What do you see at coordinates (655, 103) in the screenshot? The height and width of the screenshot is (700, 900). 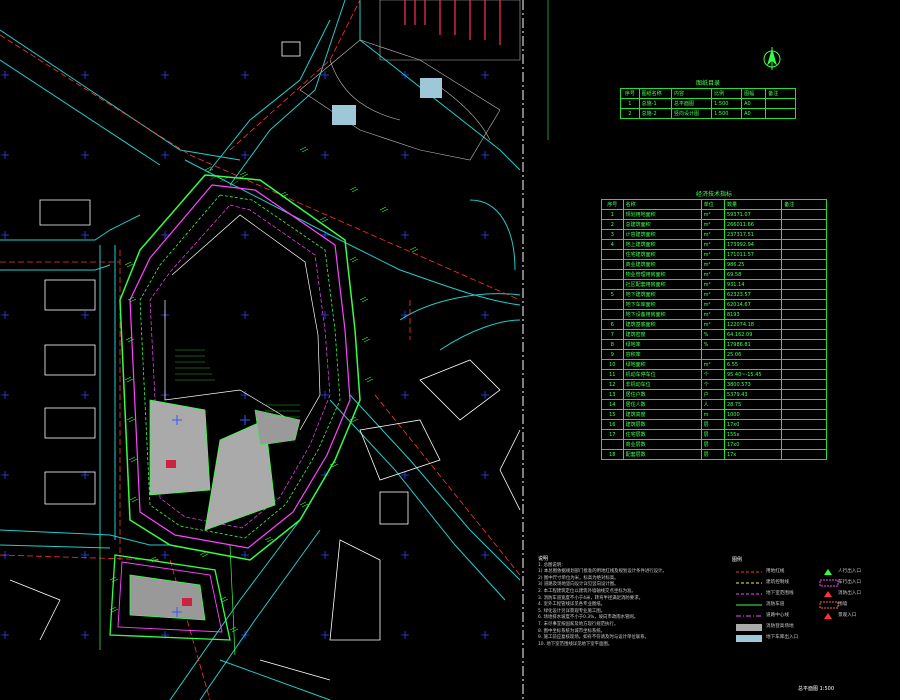 I see `table-cell: 总施-1` at bounding box center [655, 103].